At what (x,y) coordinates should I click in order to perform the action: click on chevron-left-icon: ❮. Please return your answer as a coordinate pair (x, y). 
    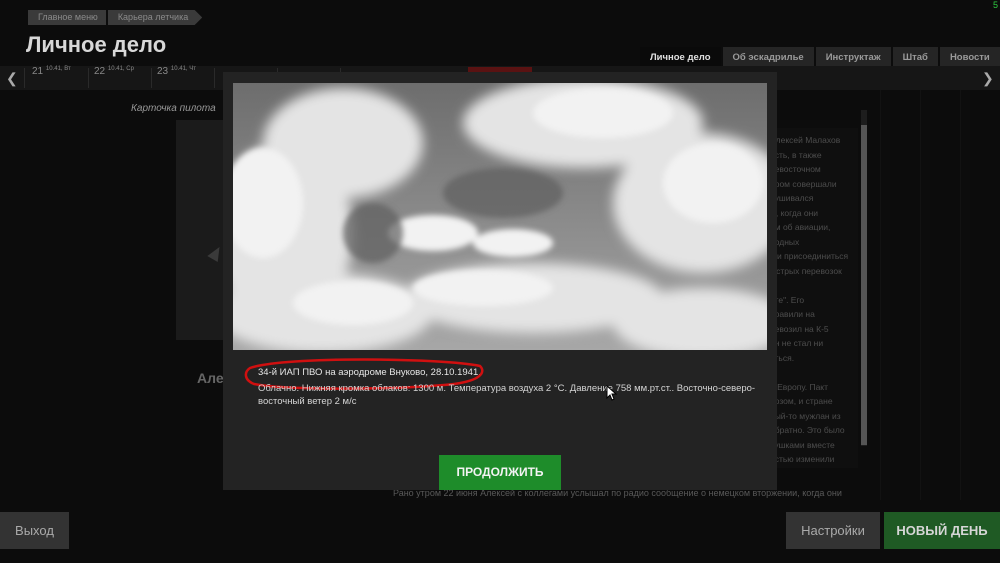
    Looking at the image, I should click on (12, 78).